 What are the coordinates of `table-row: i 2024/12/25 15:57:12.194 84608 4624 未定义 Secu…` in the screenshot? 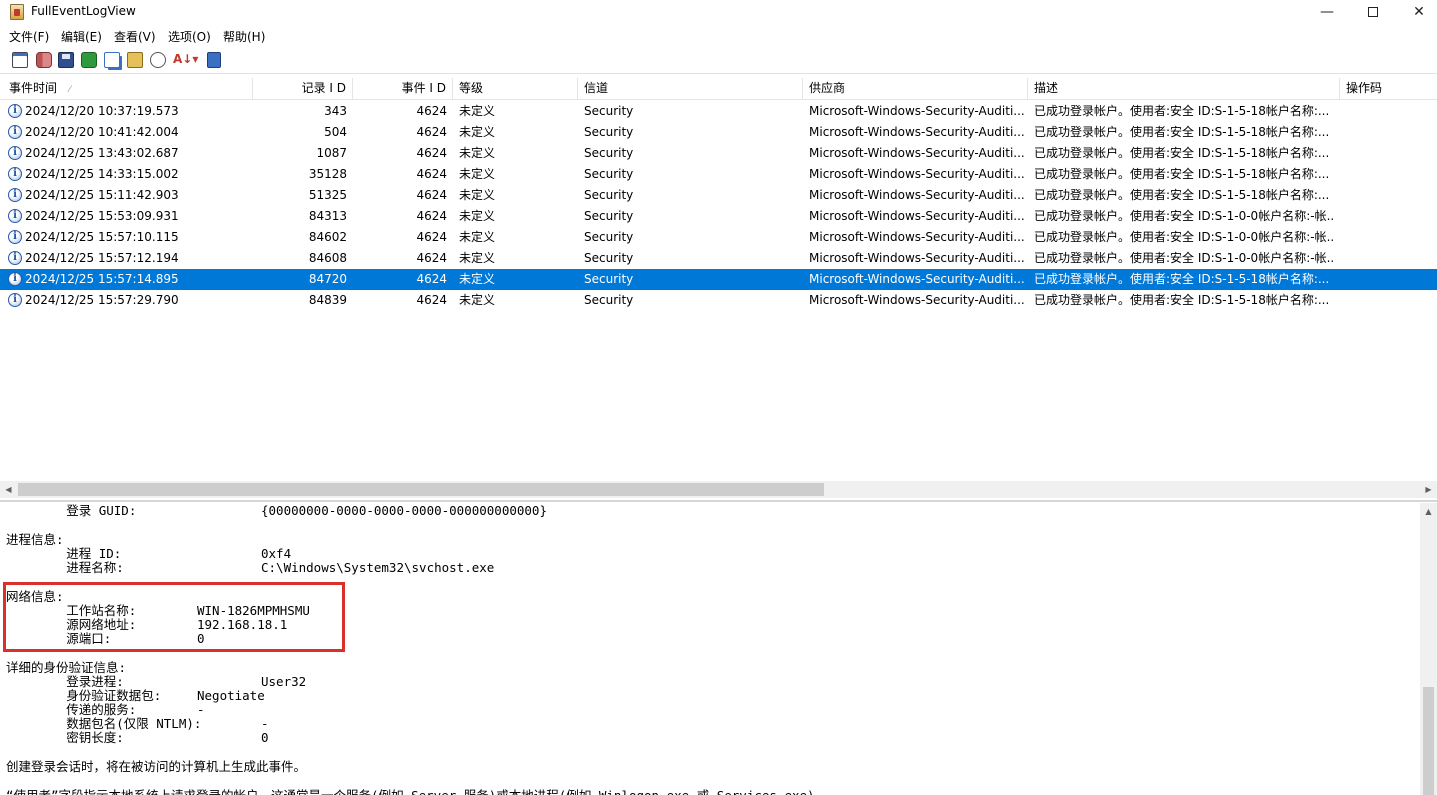 It's located at (718, 258).